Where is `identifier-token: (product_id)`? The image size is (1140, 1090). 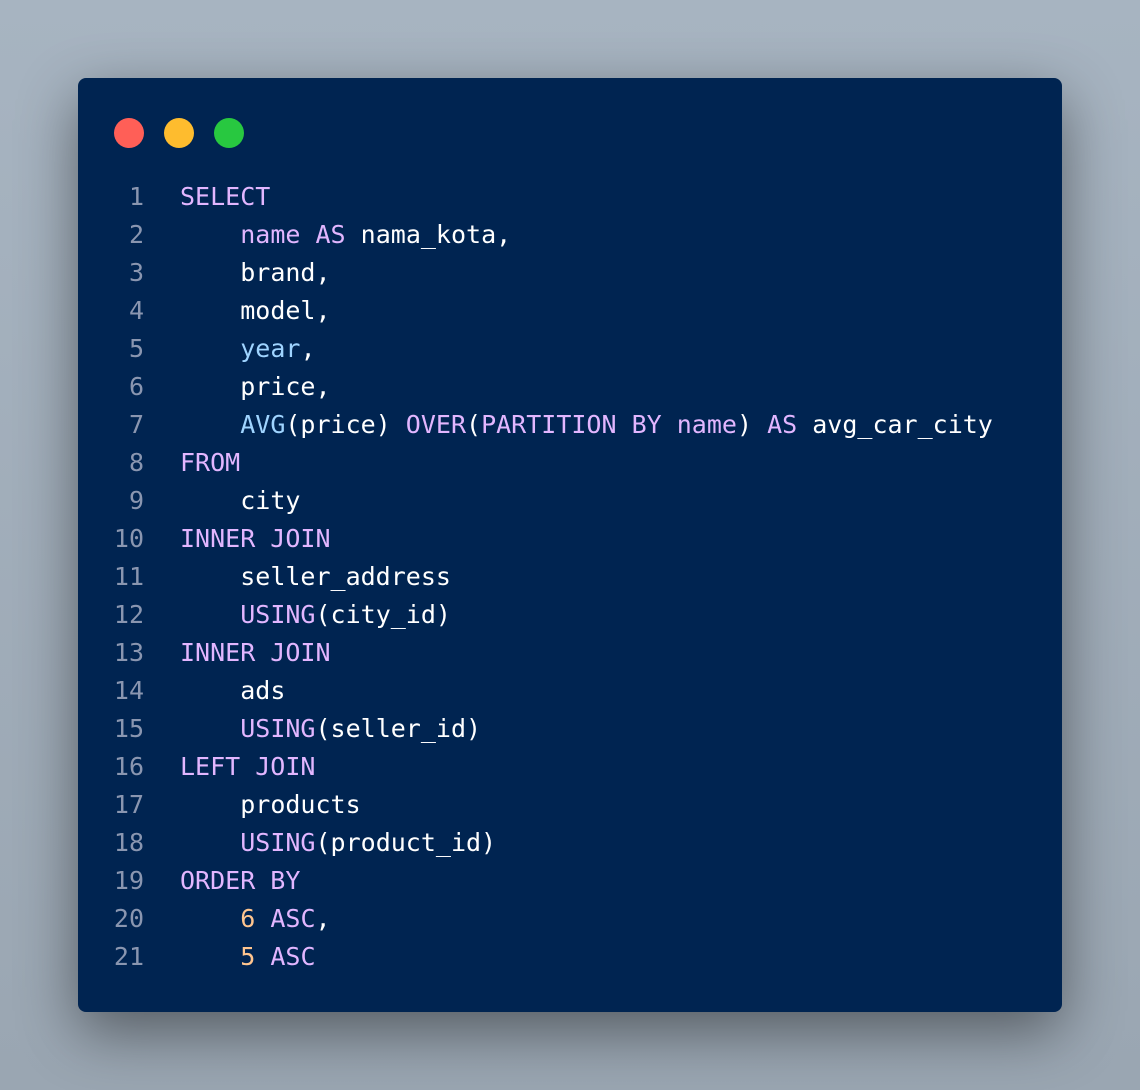 identifier-token: (product_id) is located at coordinates (406, 842).